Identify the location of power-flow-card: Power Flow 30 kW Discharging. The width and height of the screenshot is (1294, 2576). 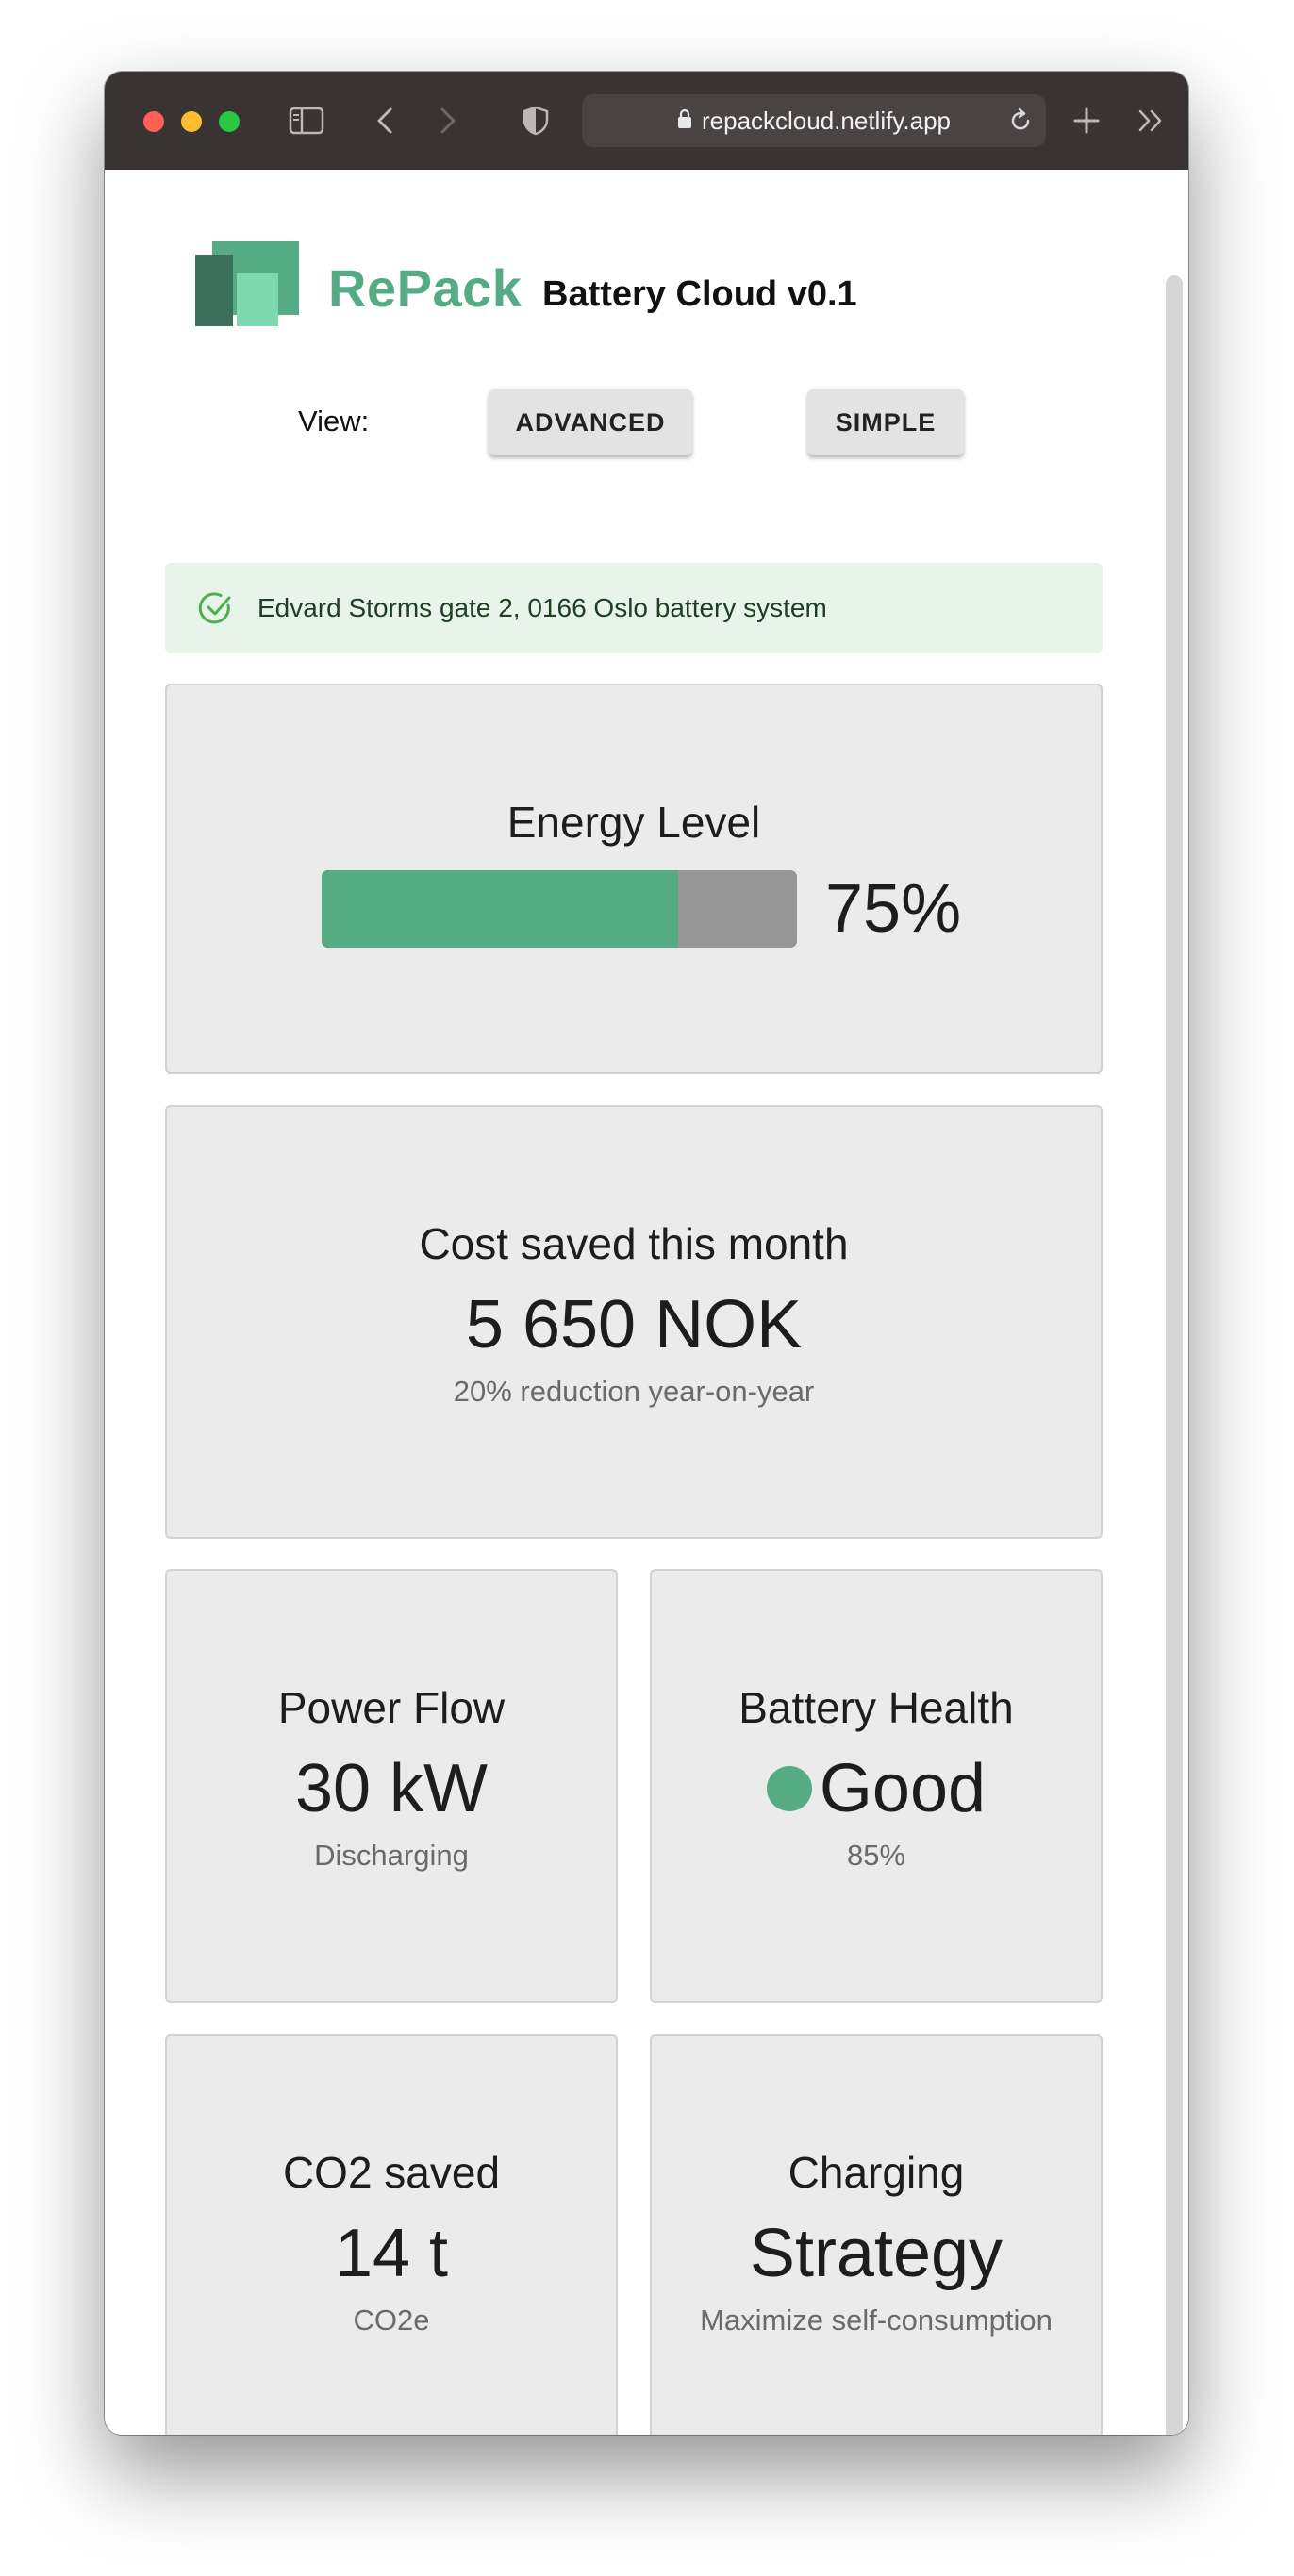
(391, 1786).